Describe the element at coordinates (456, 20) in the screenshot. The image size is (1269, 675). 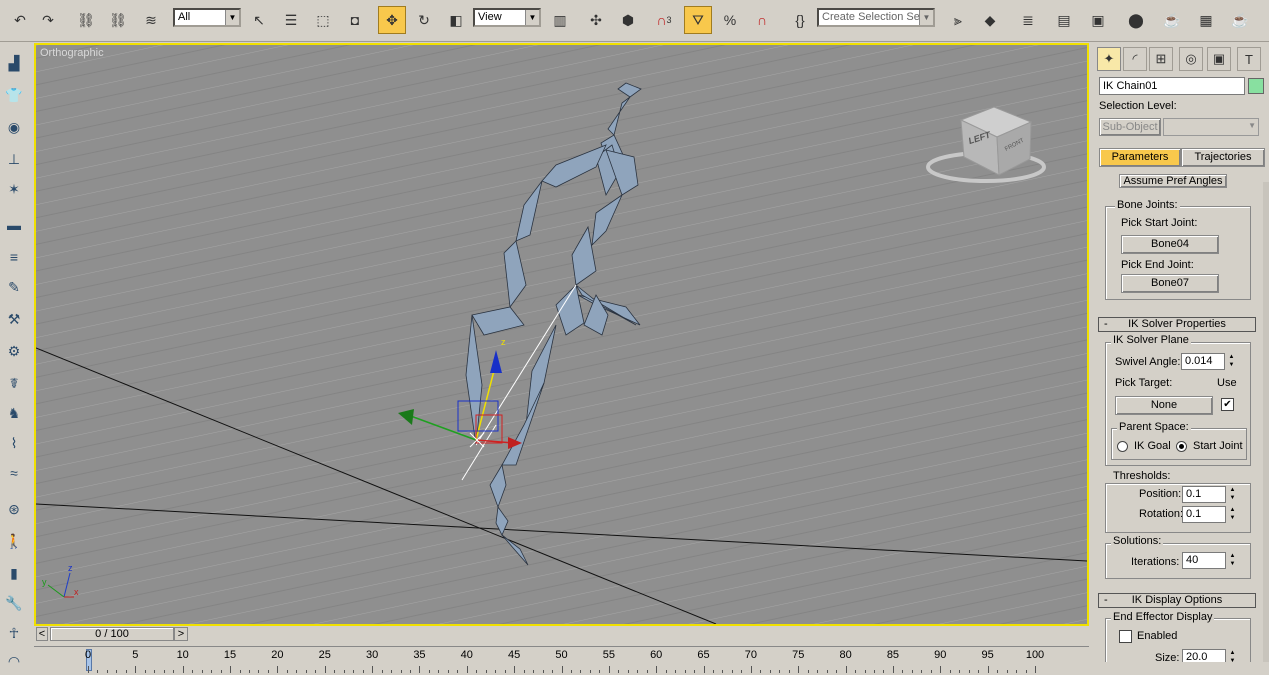
I see `select-and-scale-icon: ◧` at that location.